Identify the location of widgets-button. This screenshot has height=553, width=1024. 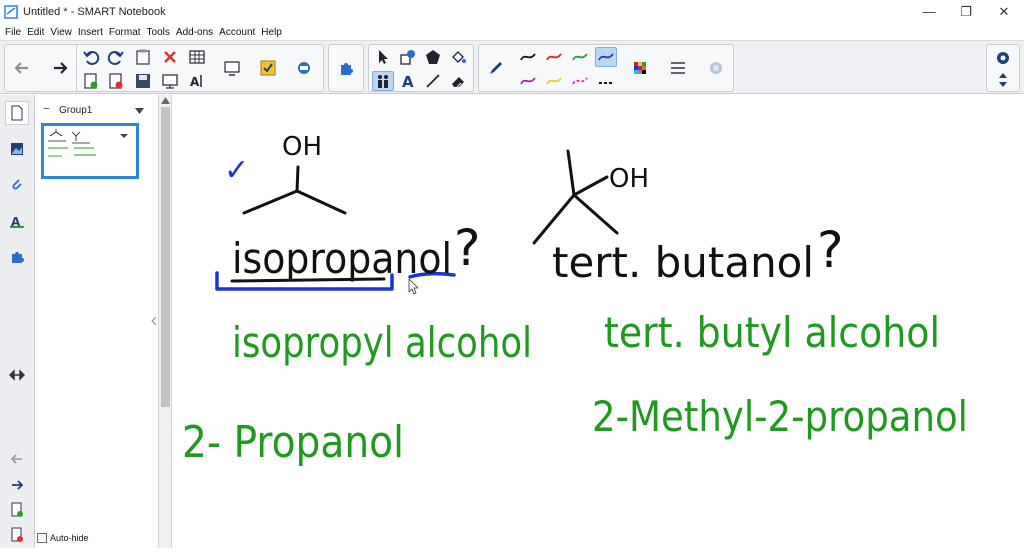
(304, 68).